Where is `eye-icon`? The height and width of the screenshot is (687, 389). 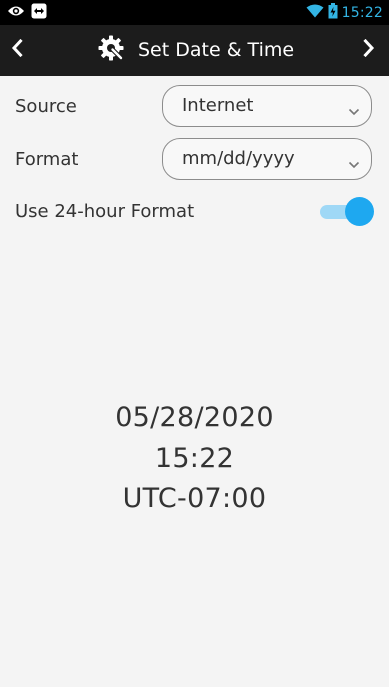 eye-icon is located at coordinates (16, 12).